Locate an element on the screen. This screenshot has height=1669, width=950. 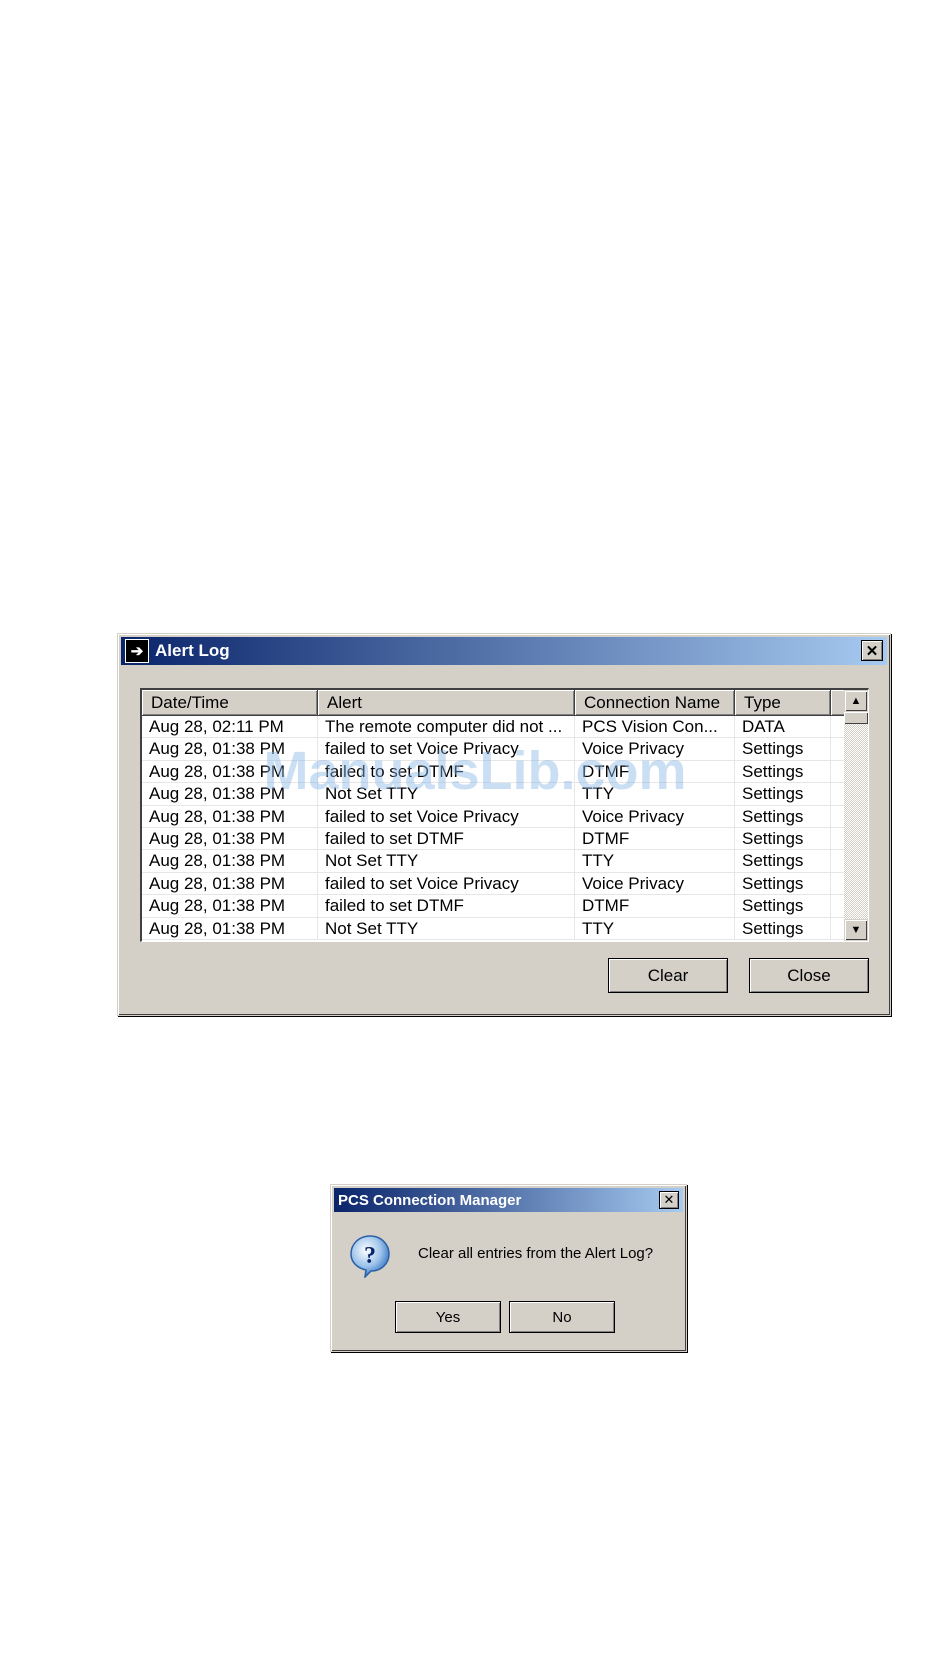
yes-button: Yes is located at coordinates (448, 1317).